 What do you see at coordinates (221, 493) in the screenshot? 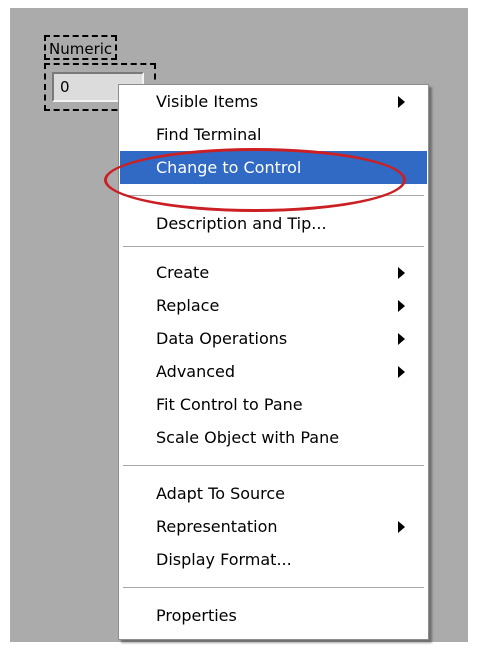
I see `menu-item-label: Adapt To Source` at bounding box center [221, 493].